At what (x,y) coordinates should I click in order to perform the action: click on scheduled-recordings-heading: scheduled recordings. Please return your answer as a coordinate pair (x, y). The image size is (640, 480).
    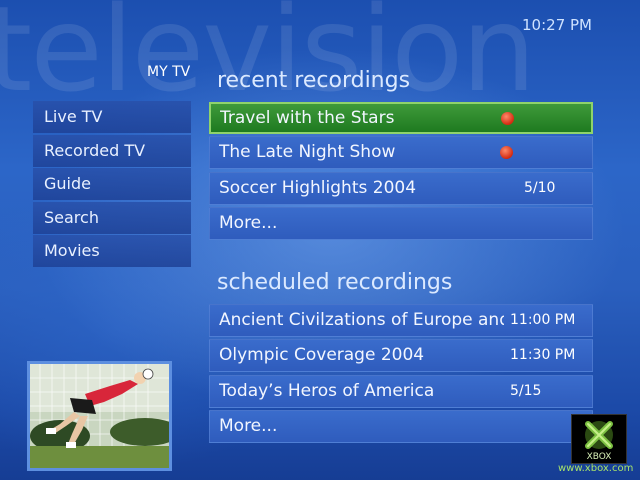
    Looking at the image, I should click on (335, 282).